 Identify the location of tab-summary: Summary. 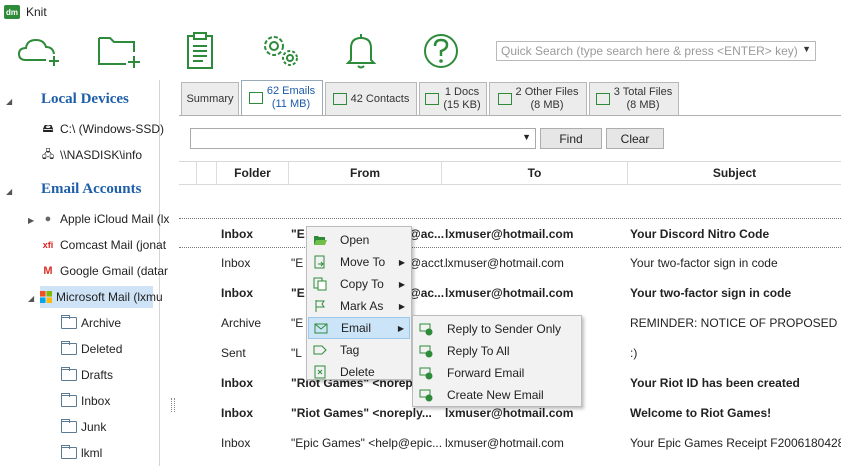
(210, 98).